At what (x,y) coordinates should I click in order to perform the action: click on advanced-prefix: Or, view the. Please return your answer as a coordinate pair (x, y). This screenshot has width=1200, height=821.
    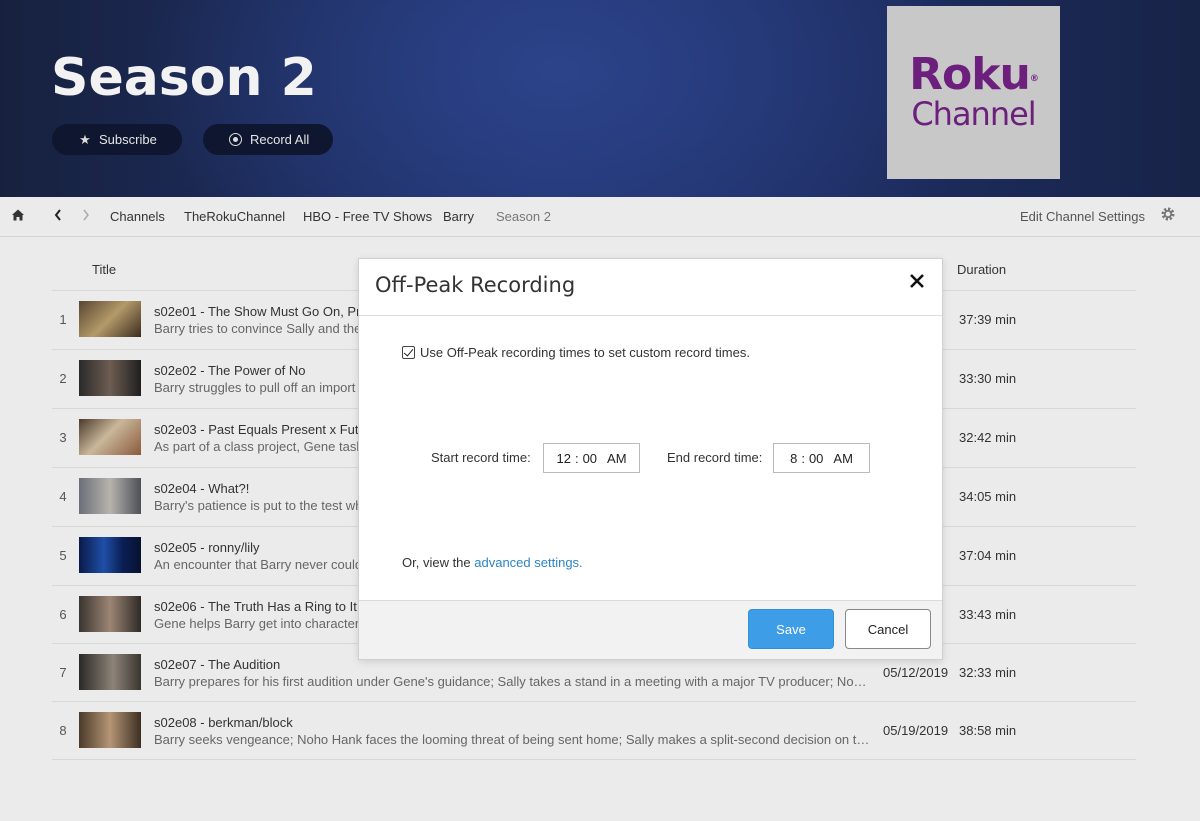
    Looking at the image, I should click on (438, 562).